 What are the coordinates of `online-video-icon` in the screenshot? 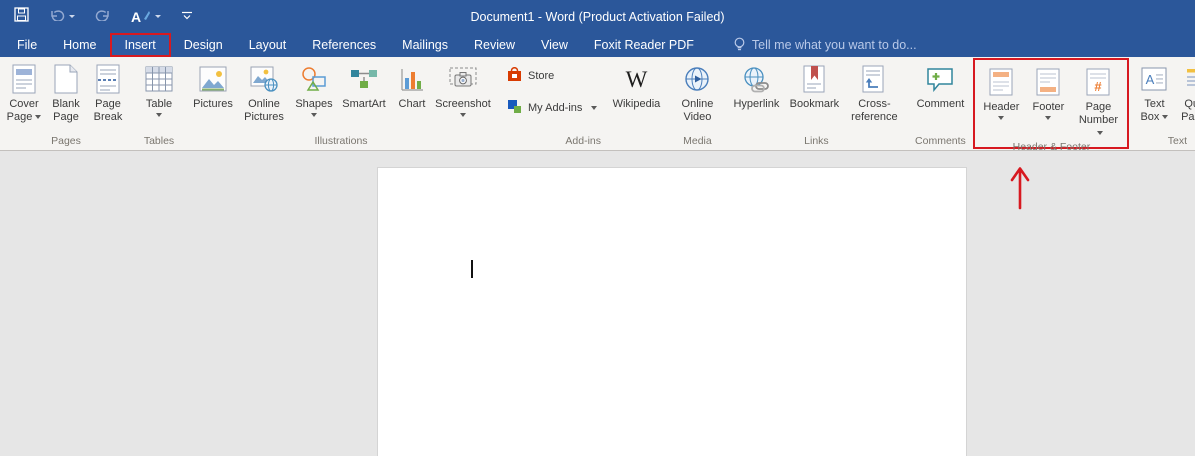 It's located at (697, 79).